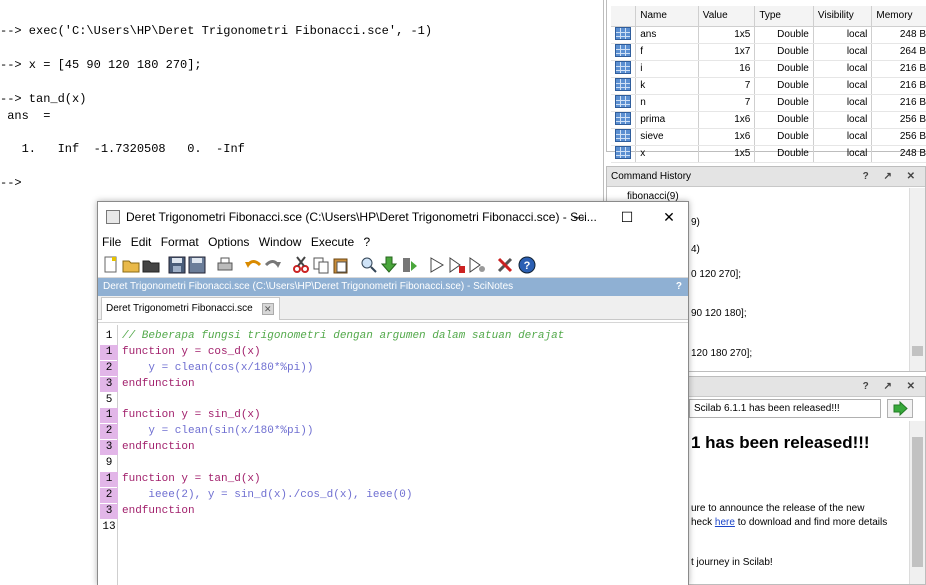 The width and height of the screenshot is (926, 585). I want to click on history-item: 4), so click(695, 249).